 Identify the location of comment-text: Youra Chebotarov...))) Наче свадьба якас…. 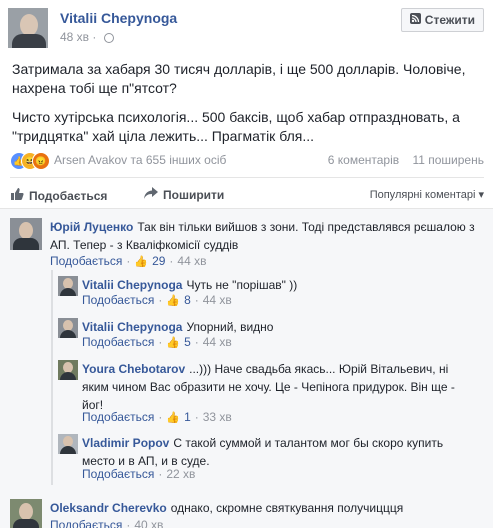
(272, 387).